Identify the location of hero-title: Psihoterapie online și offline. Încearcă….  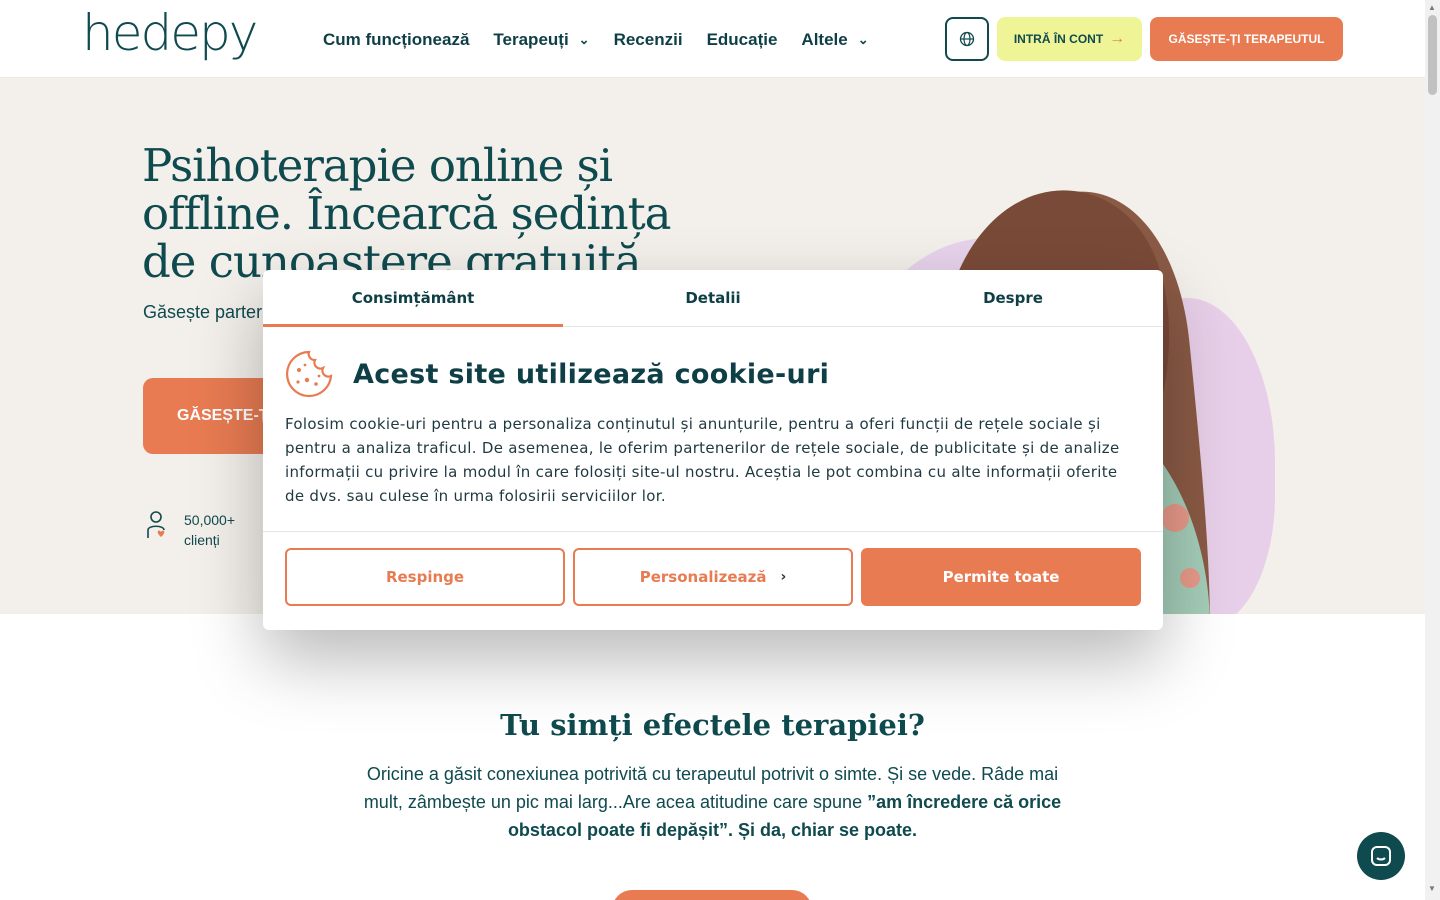
(407, 213).